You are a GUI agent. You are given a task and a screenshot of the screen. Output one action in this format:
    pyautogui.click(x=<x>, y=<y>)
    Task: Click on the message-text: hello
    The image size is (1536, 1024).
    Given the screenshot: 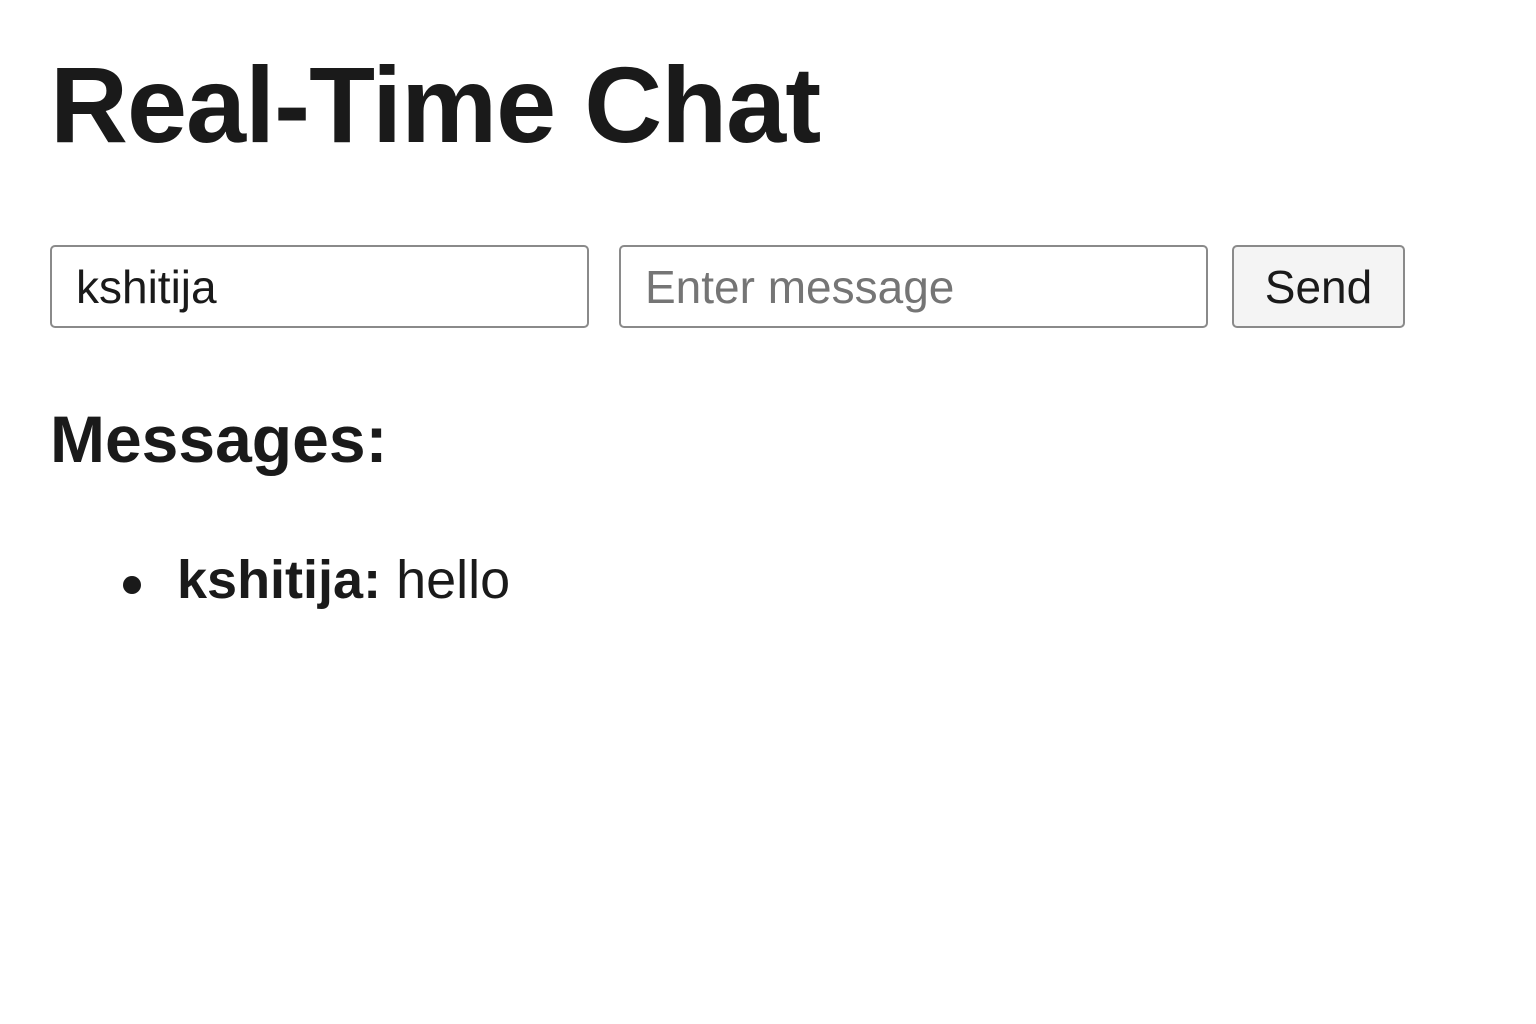 What is the action you would take?
    pyautogui.click(x=446, y=580)
    